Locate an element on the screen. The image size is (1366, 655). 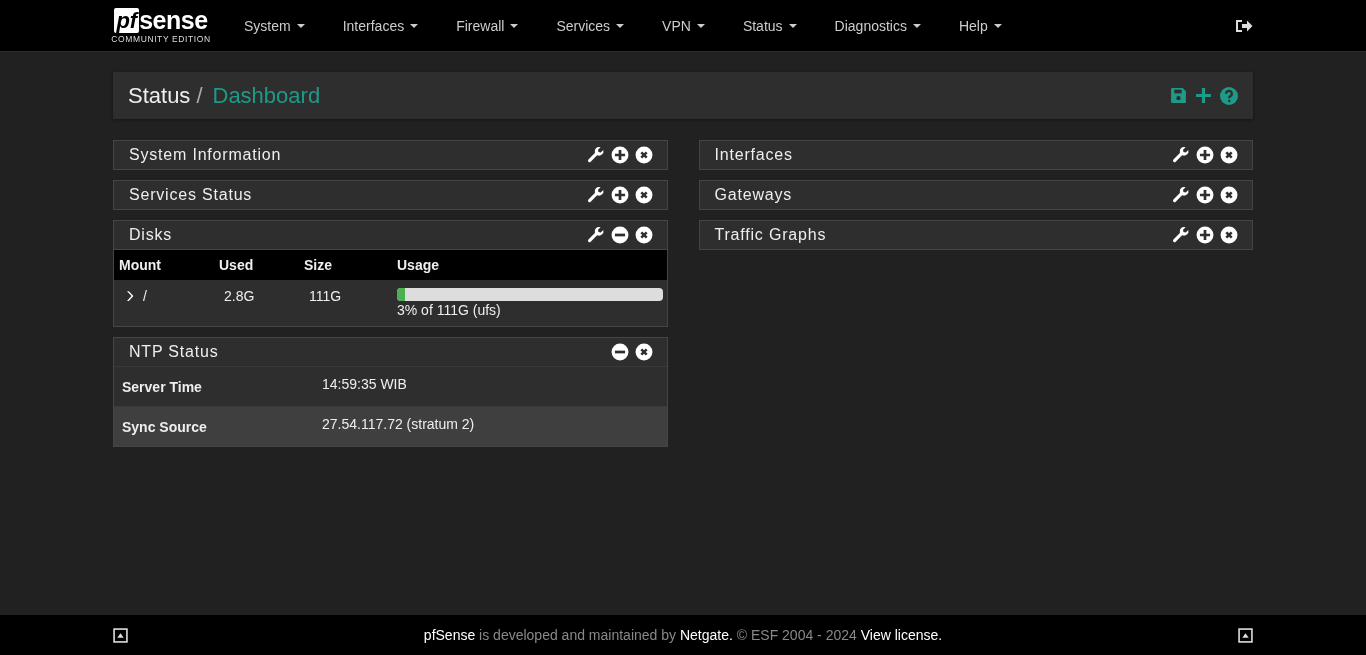
nav-menu: System is located at coordinates (277, 25).